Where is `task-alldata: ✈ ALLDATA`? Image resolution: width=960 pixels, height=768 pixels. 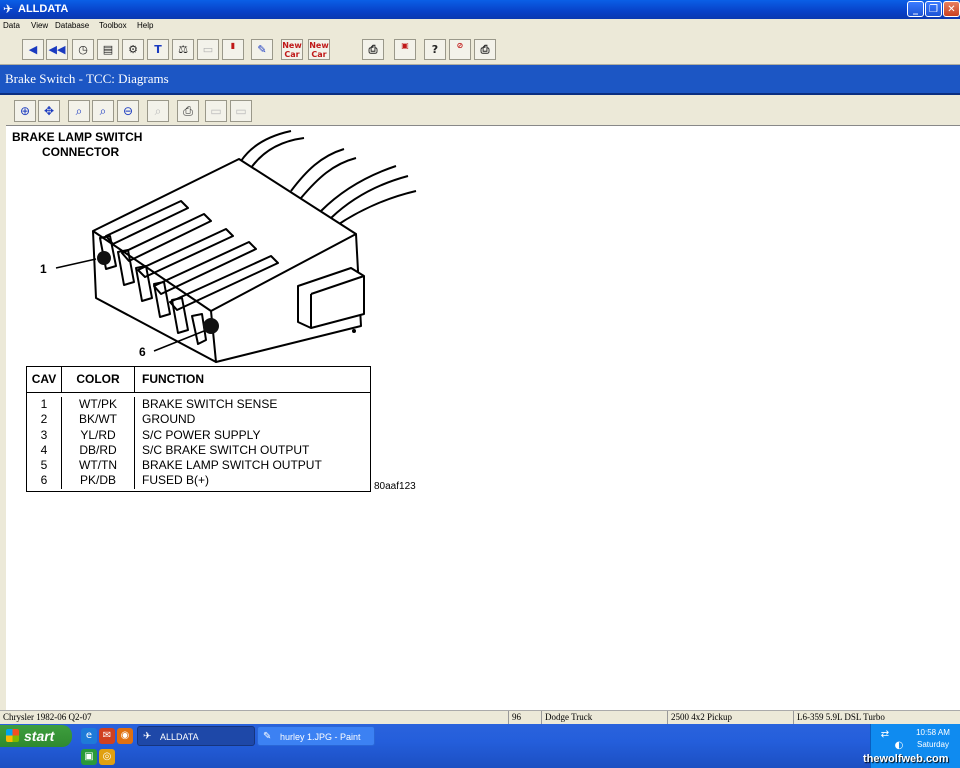
task-alldata: ✈ ALLDATA is located at coordinates (196, 736).